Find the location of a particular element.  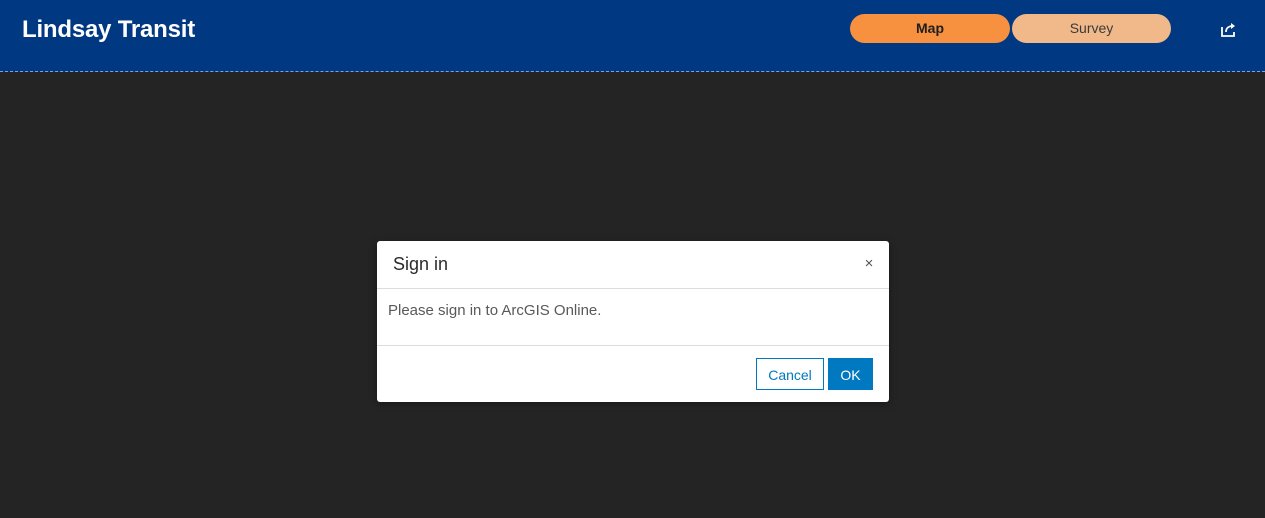

share-icon is located at coordinates (1228, 30).